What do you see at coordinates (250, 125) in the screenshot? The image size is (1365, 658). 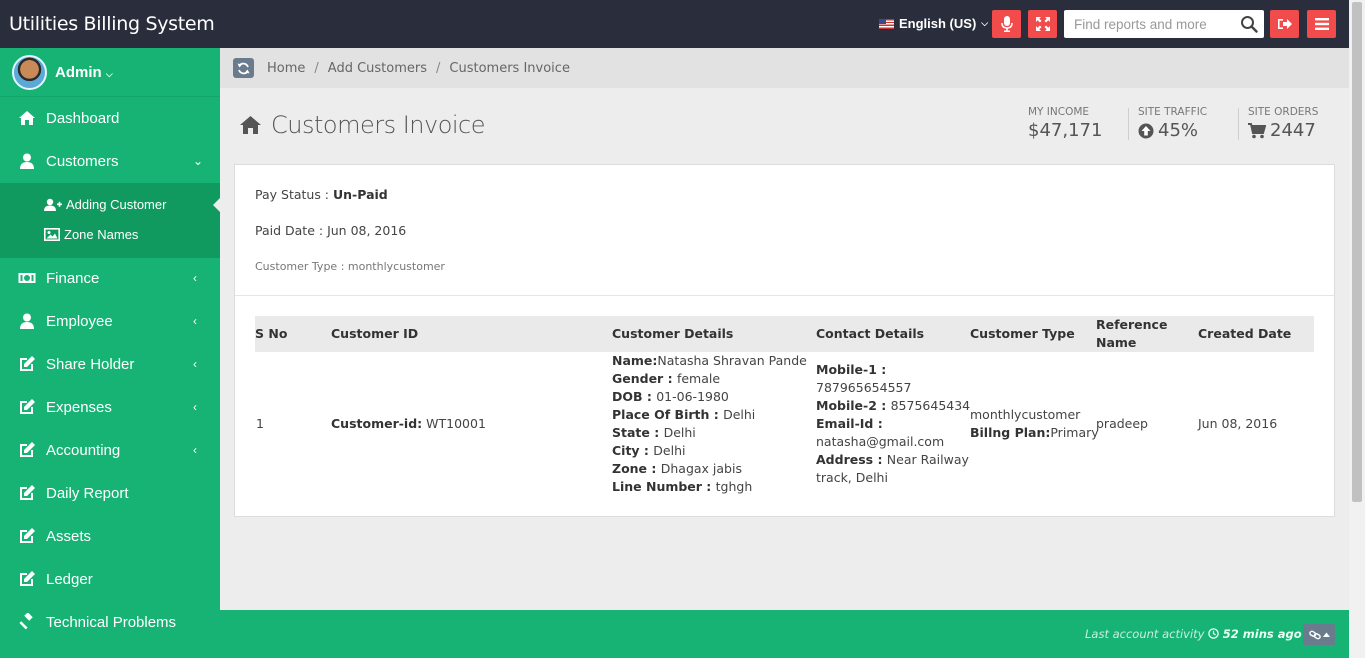 I see `home-icon` at bounding box center [250, 125].